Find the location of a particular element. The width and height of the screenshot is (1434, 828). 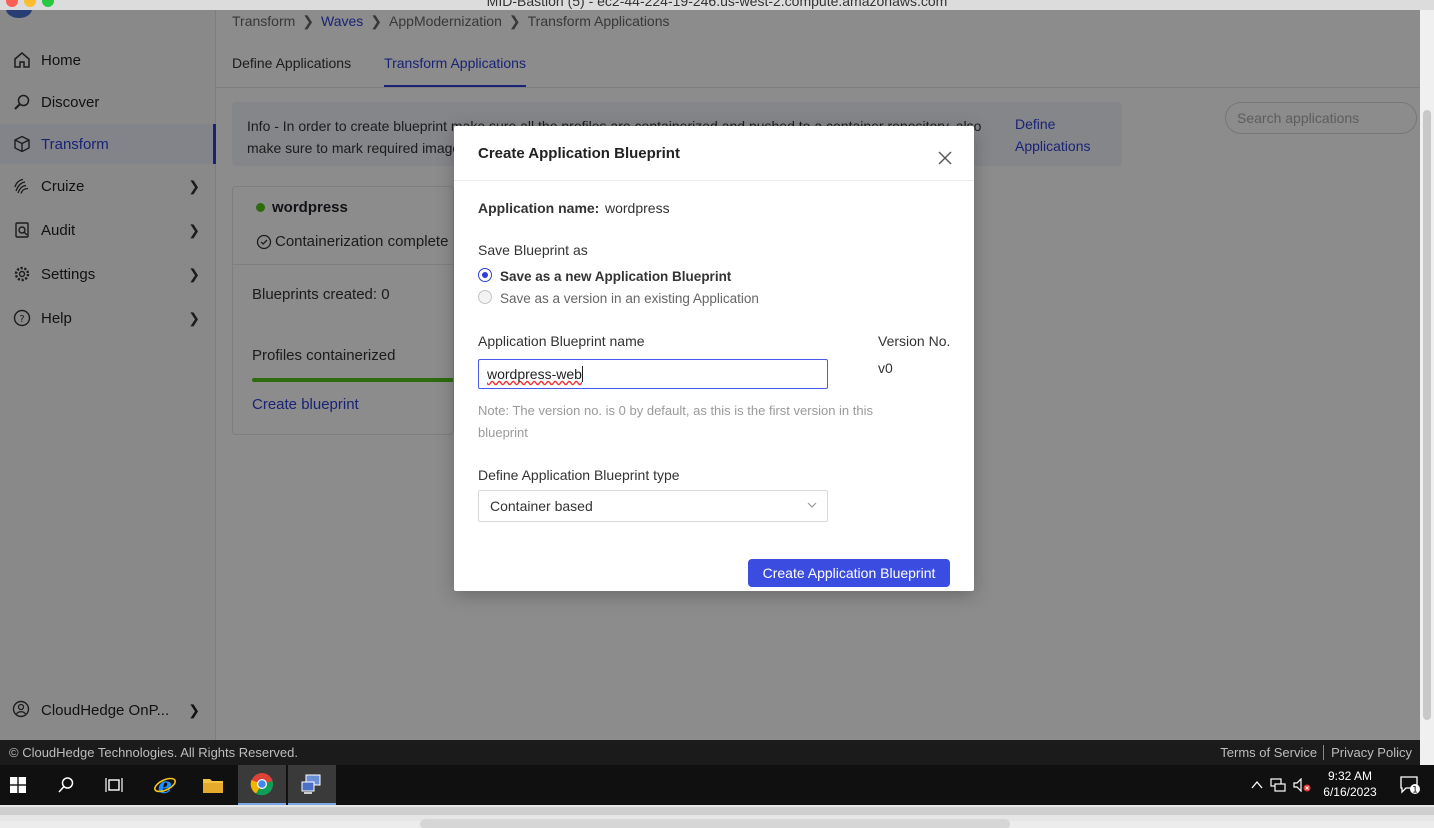

chevron-up-icon is located at coordinates (1257, 784).